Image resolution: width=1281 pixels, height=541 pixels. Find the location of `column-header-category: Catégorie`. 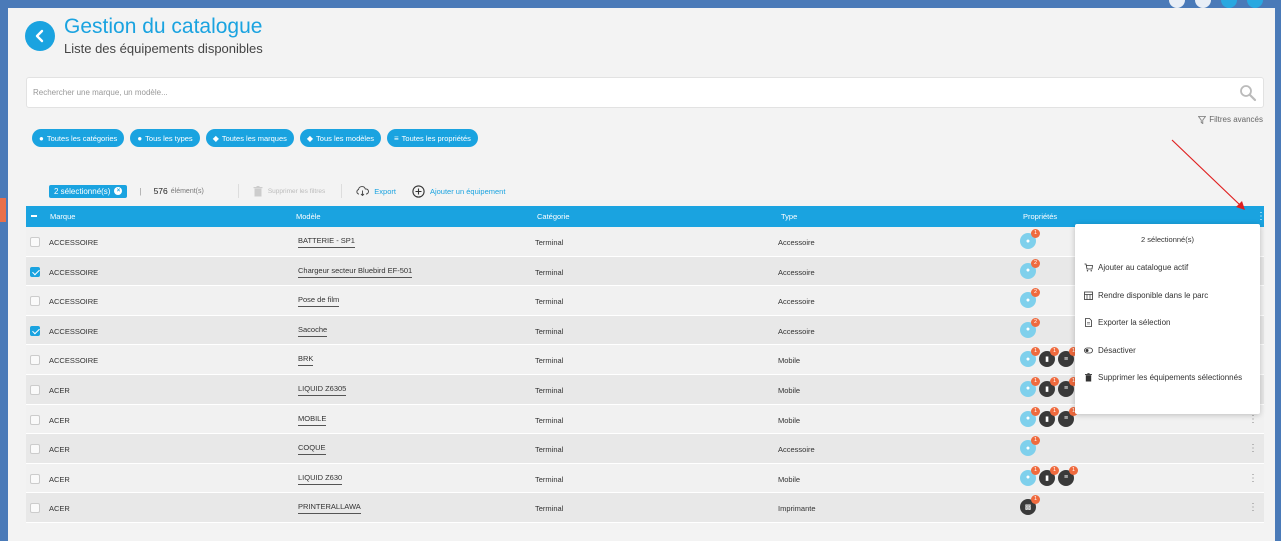

column-header-category: Catégorie is located at coordinates (553, 216).